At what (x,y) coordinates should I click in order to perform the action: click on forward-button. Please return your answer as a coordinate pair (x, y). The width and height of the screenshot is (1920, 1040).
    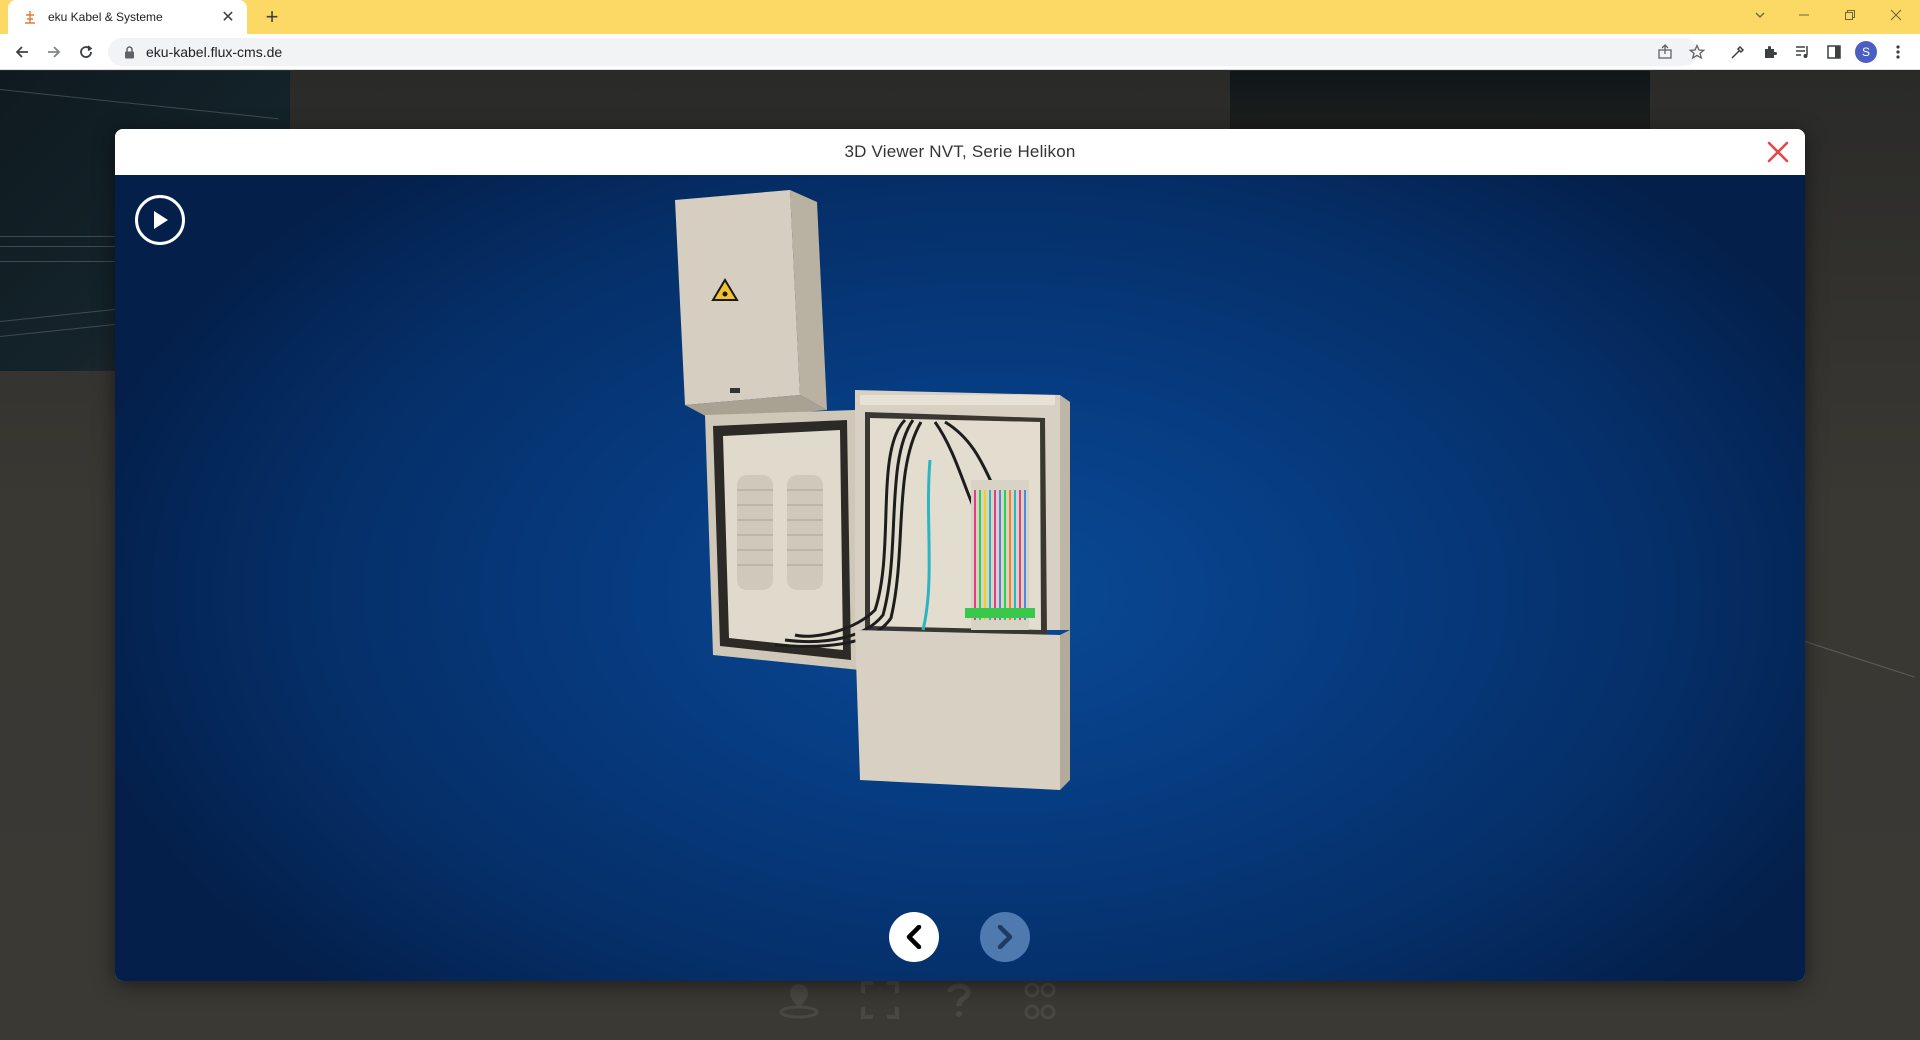
    Looking at the image, I should click on (54, 52).